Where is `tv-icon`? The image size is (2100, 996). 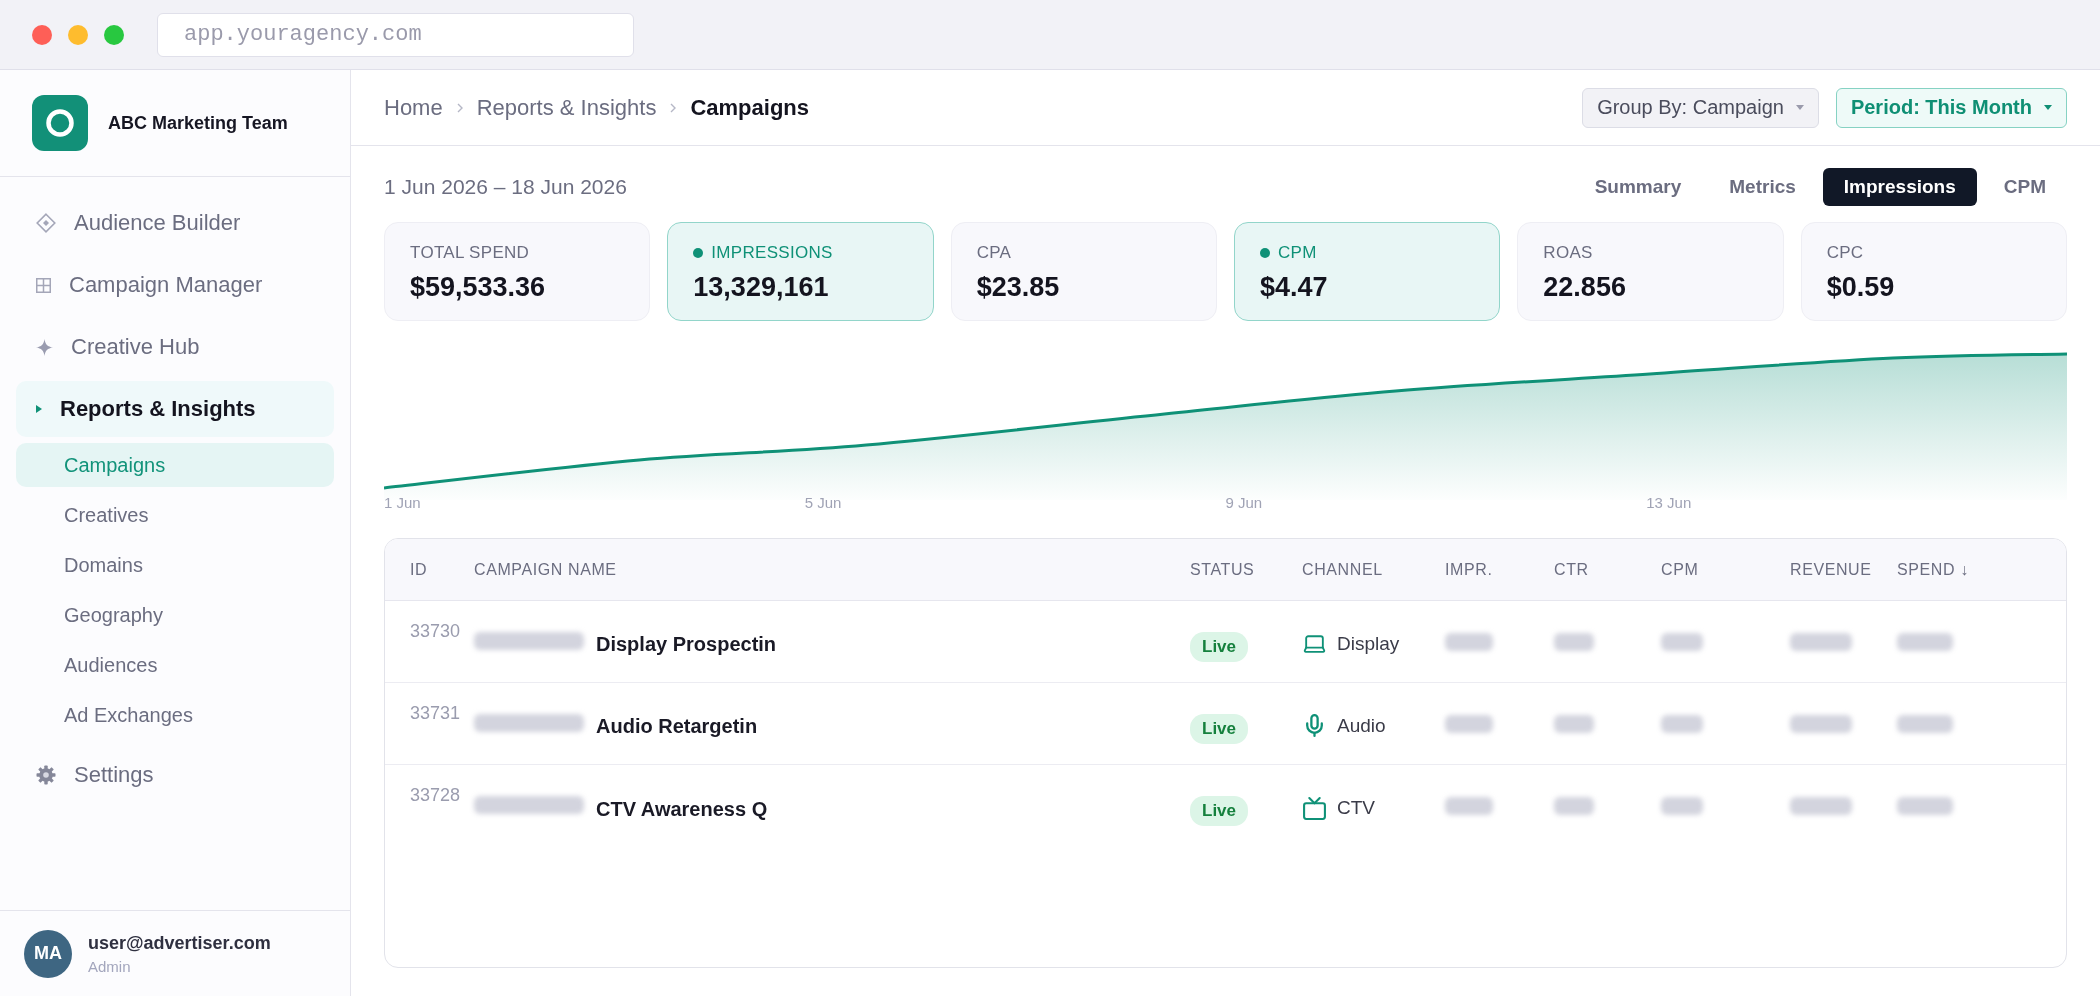 tv-icon is located at coordinates (1314, 808).